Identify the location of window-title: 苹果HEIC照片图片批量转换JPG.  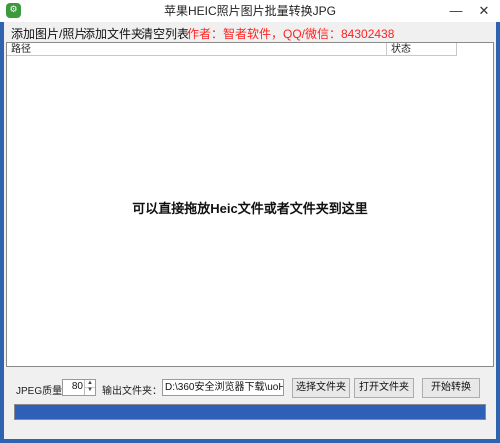
(249, 11).